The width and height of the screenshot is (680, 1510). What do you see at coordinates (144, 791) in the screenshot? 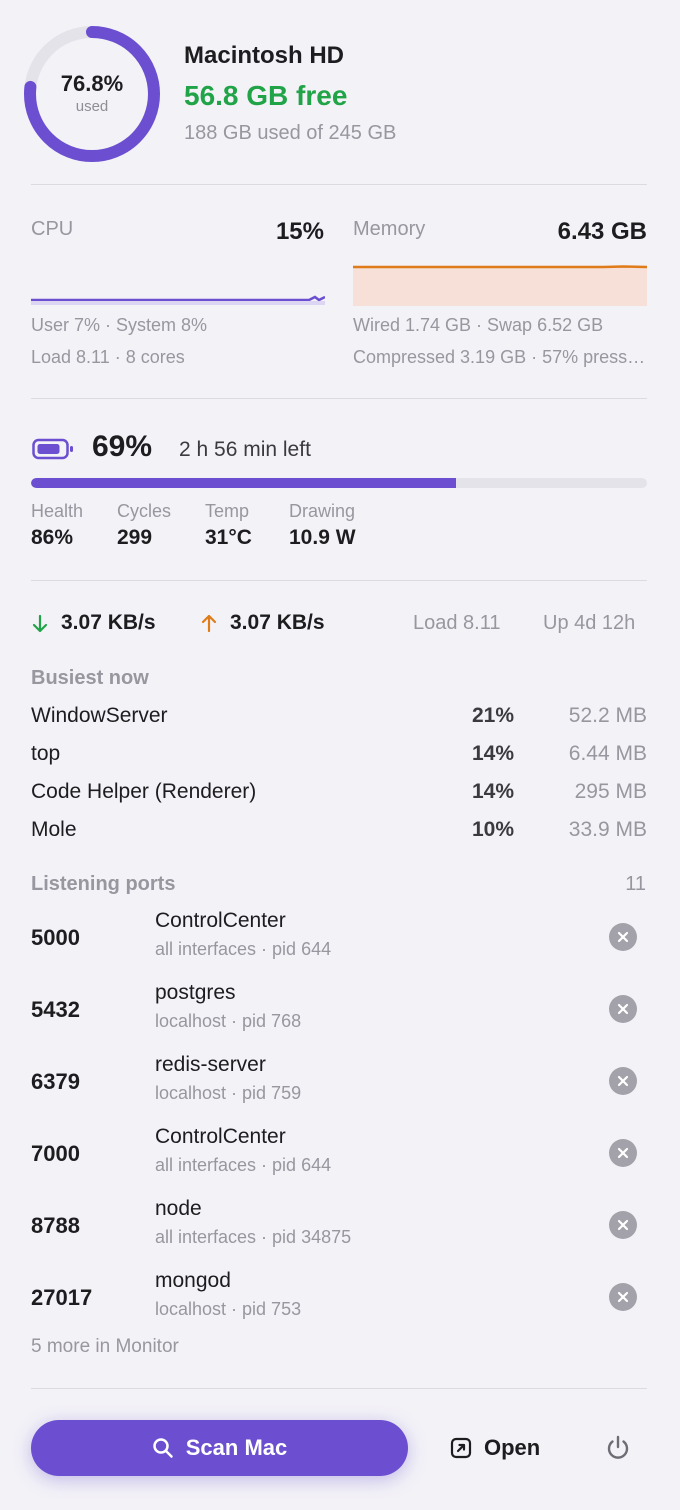
I see `process-name: Code Helper (Renderer)` at bounding box center [144, 791].